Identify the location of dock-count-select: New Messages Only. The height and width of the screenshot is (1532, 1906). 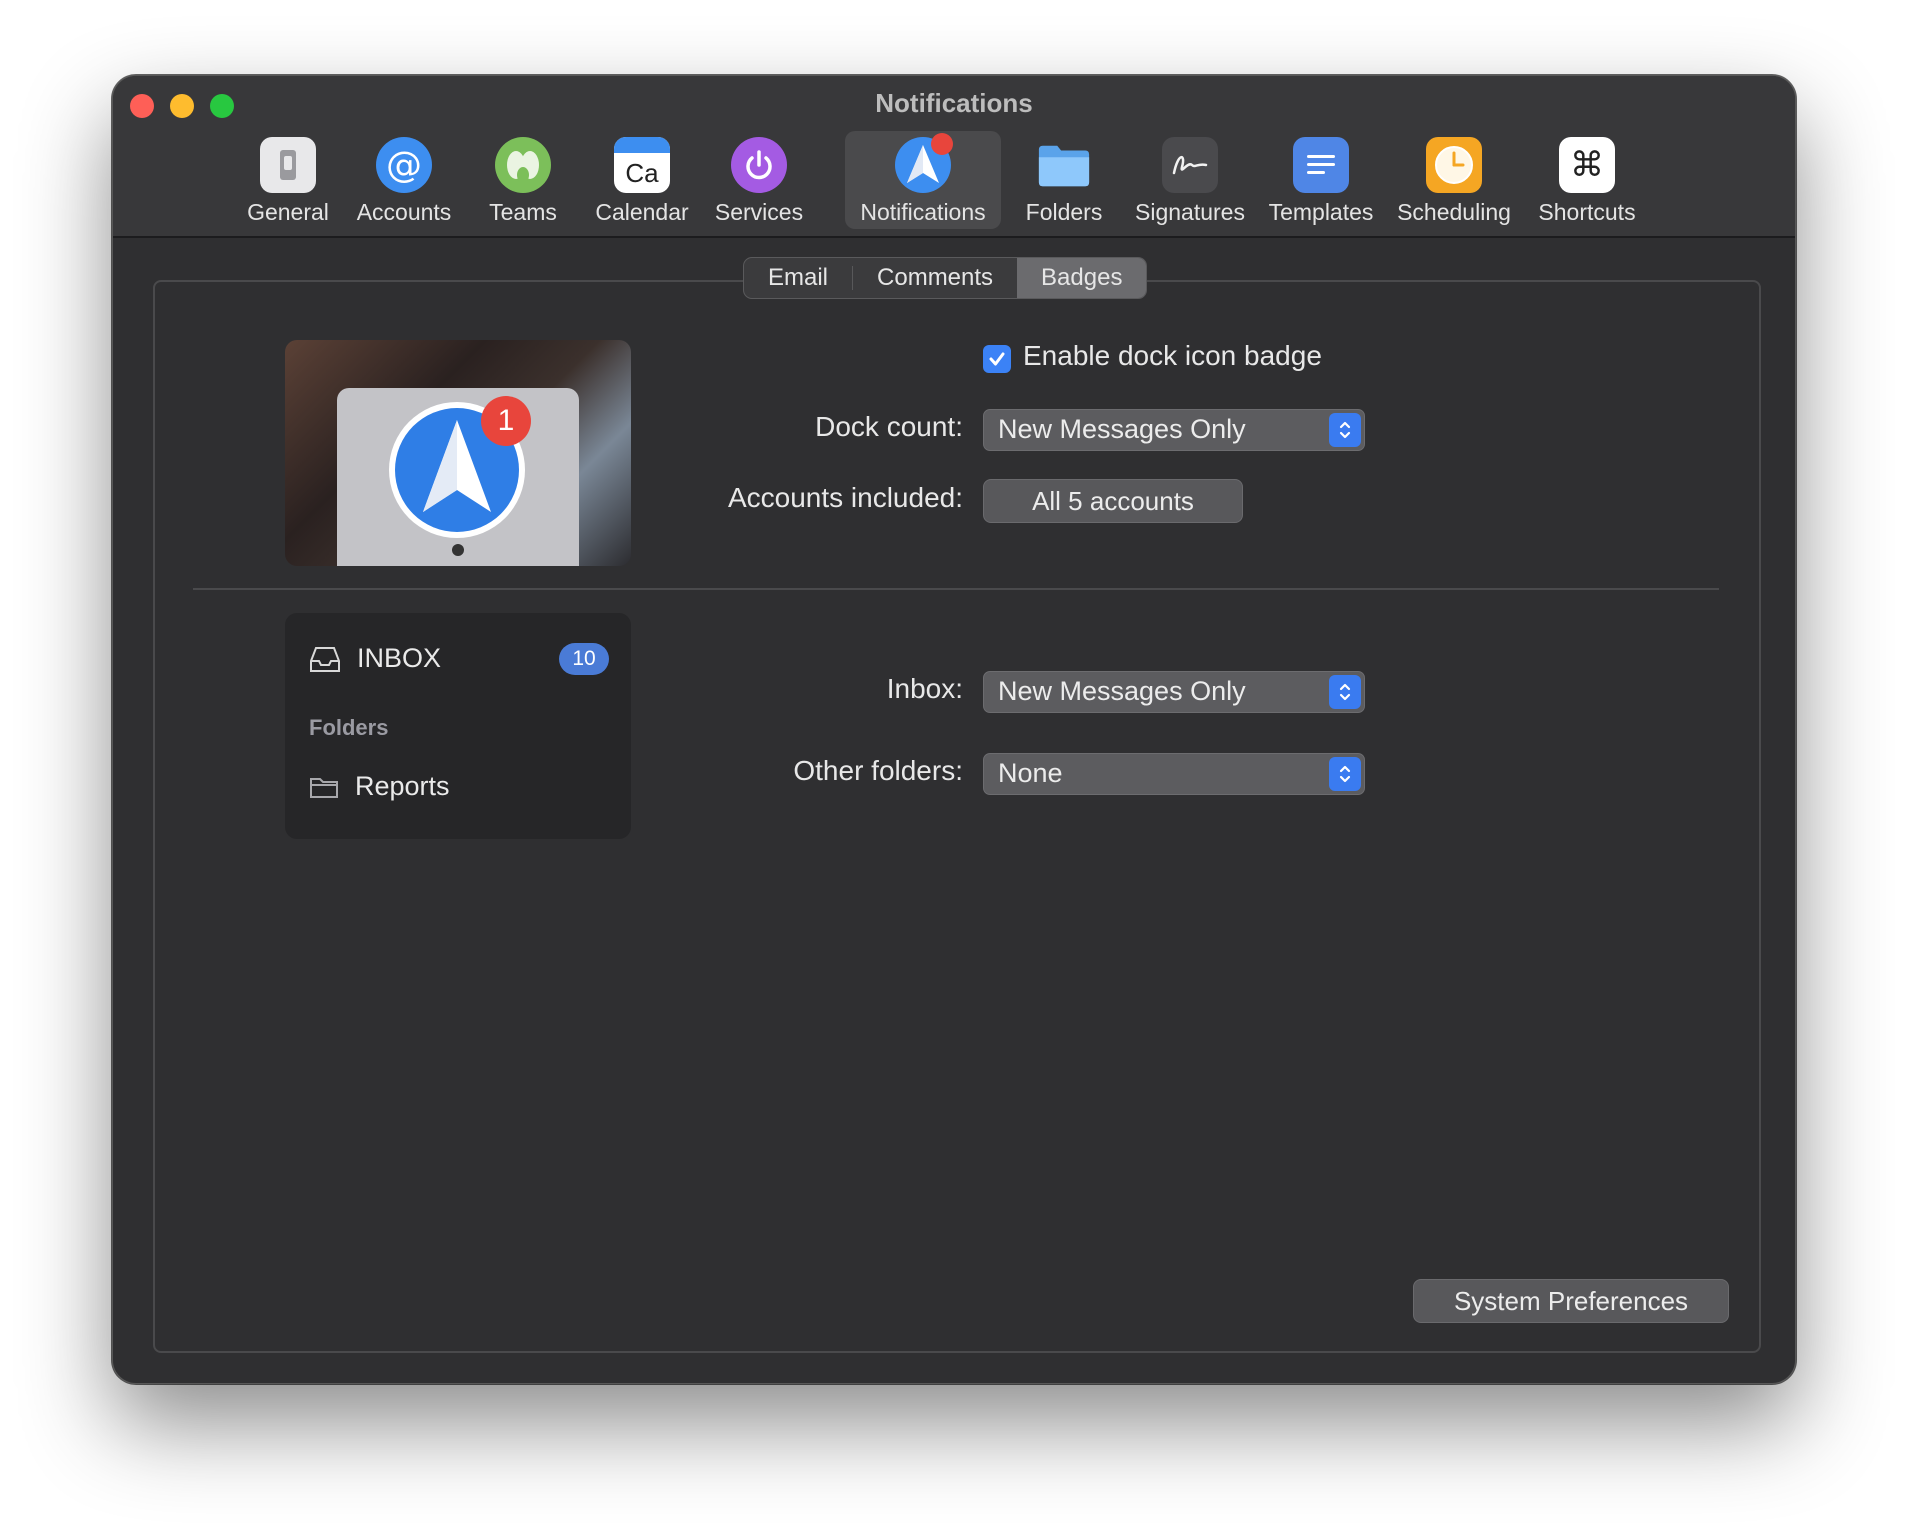
(1174, 430).